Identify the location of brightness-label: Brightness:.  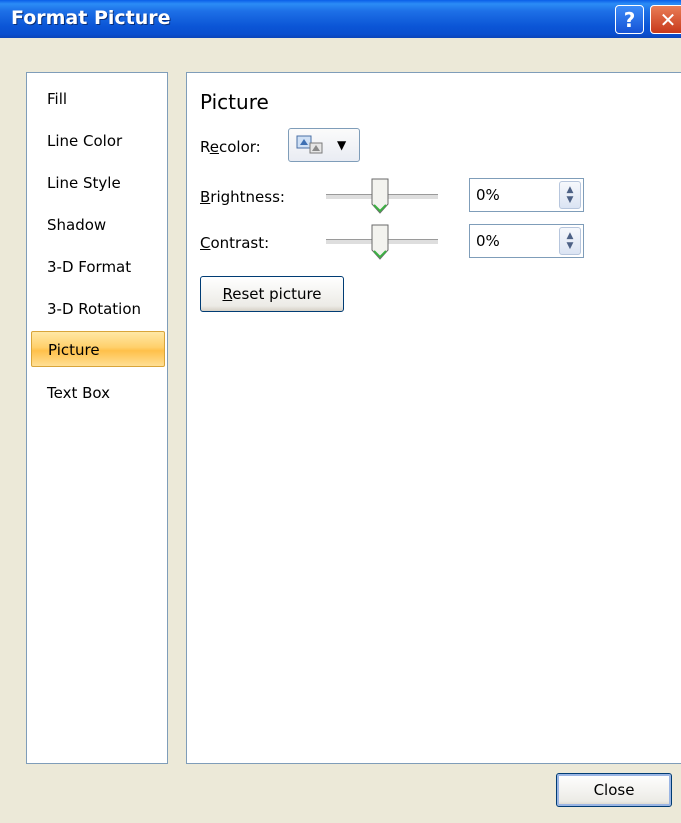
(242, 197).